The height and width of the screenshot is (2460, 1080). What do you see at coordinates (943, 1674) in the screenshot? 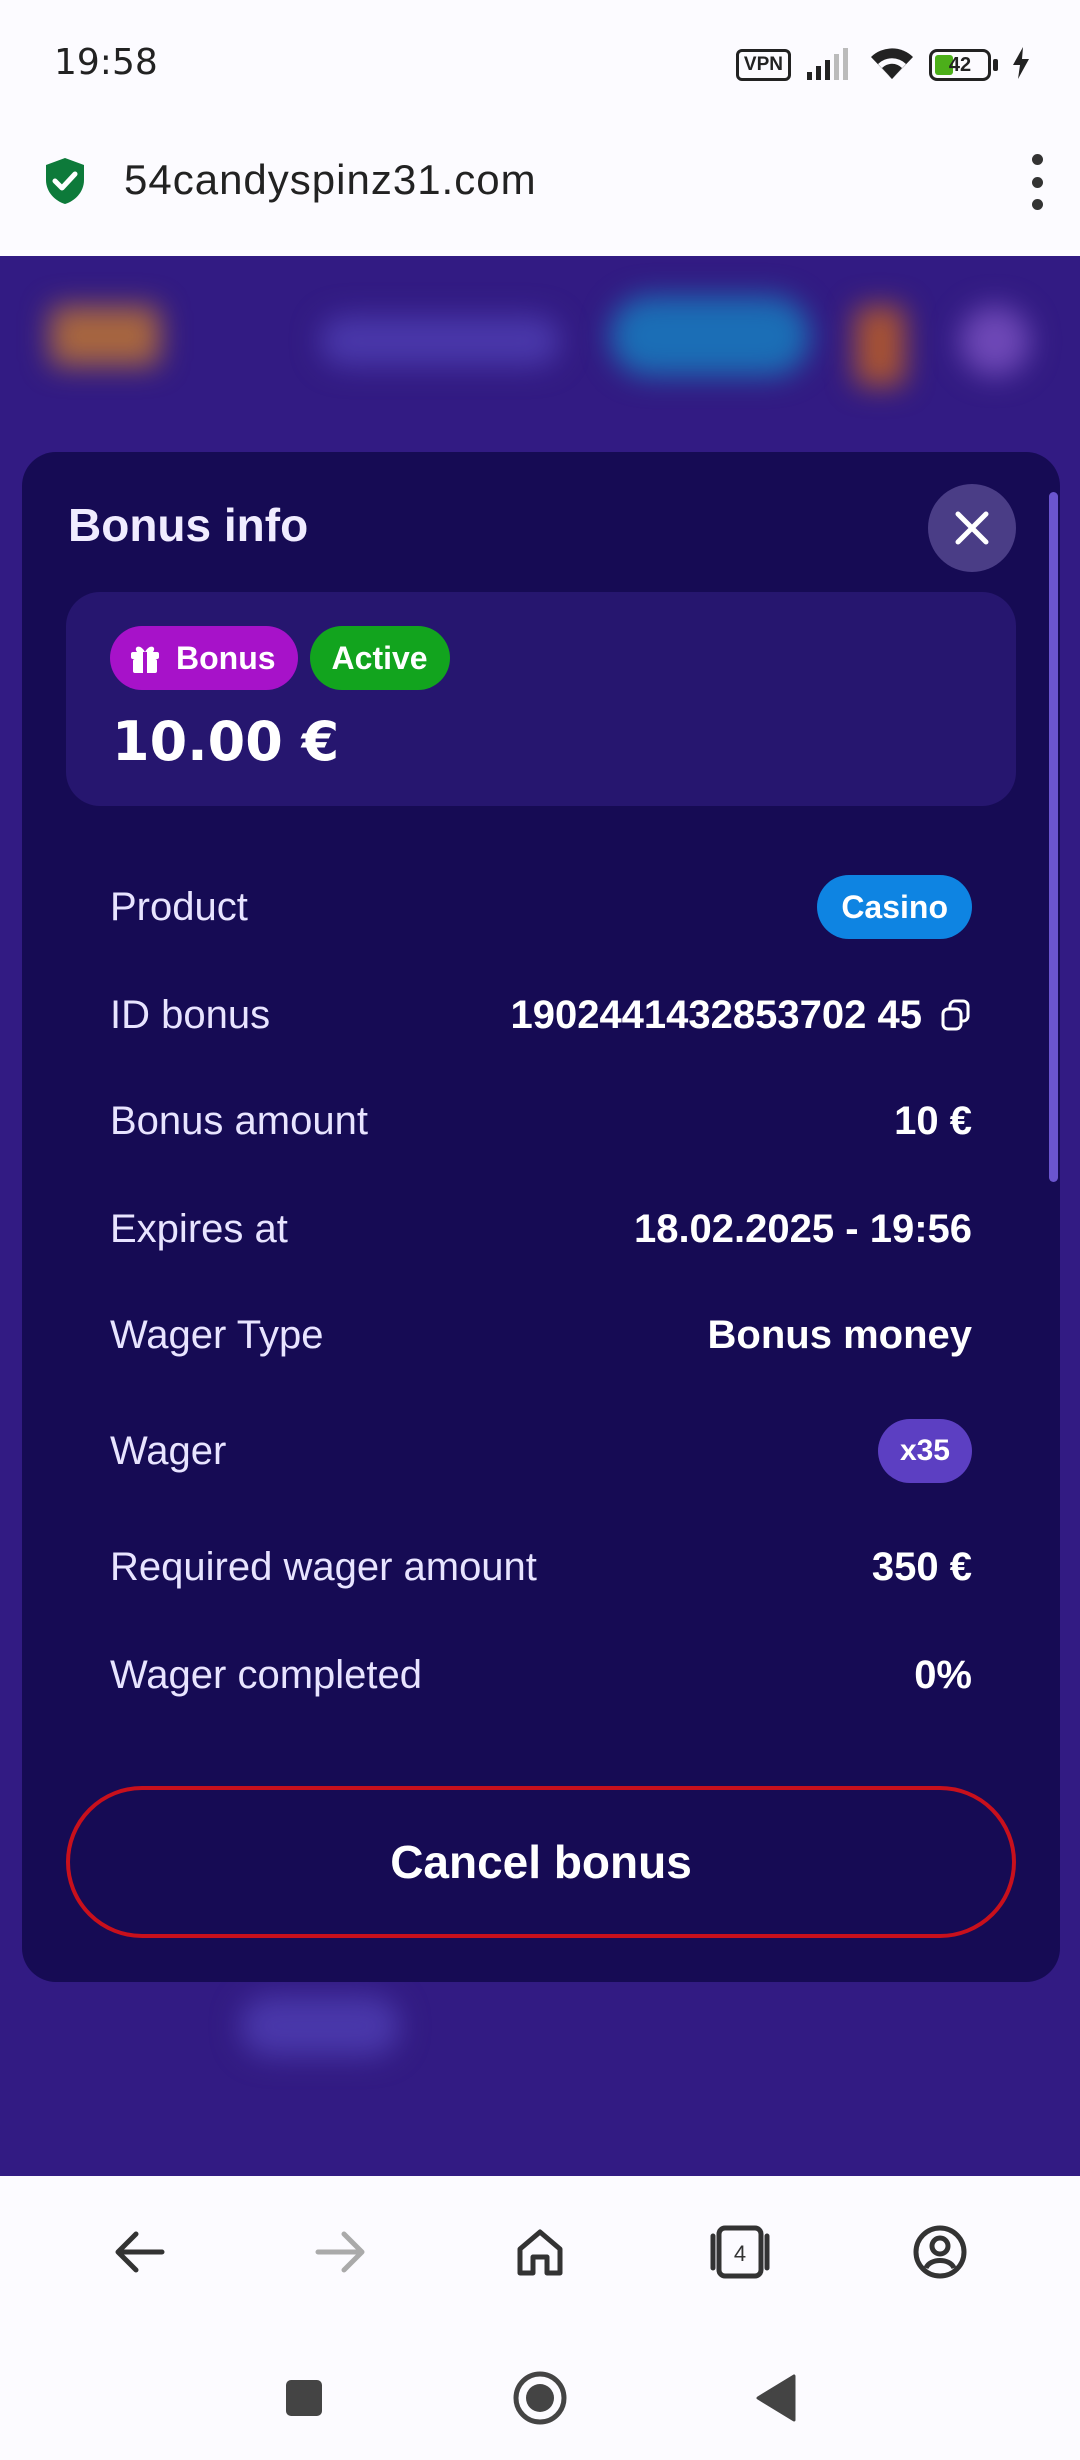
I see `row-value: 0%` at bounding box center [943, 1674].